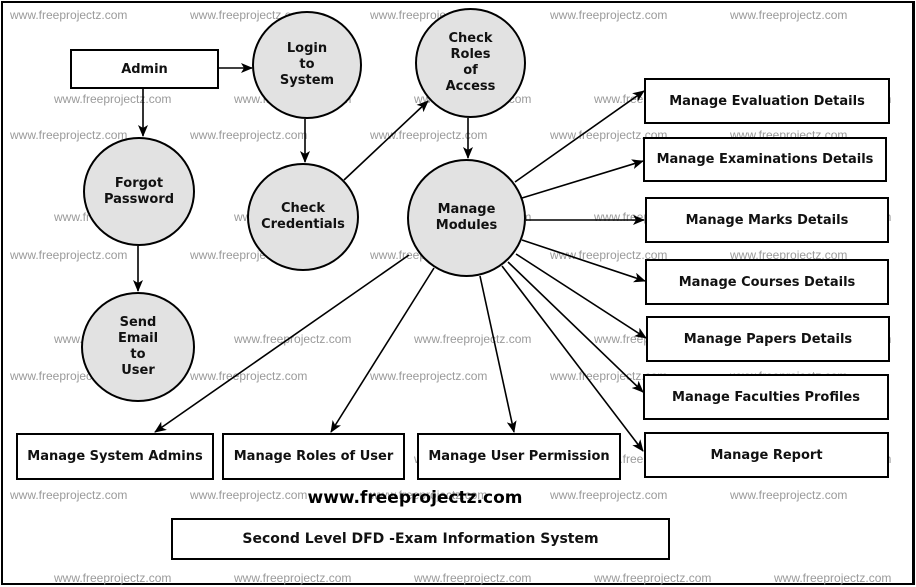 The image size is (916, 587). Describe the element at coordinates (582, 179) in the screenshot. I see `flow-arrow-manage-modules-to-manage-examinations` at that location.